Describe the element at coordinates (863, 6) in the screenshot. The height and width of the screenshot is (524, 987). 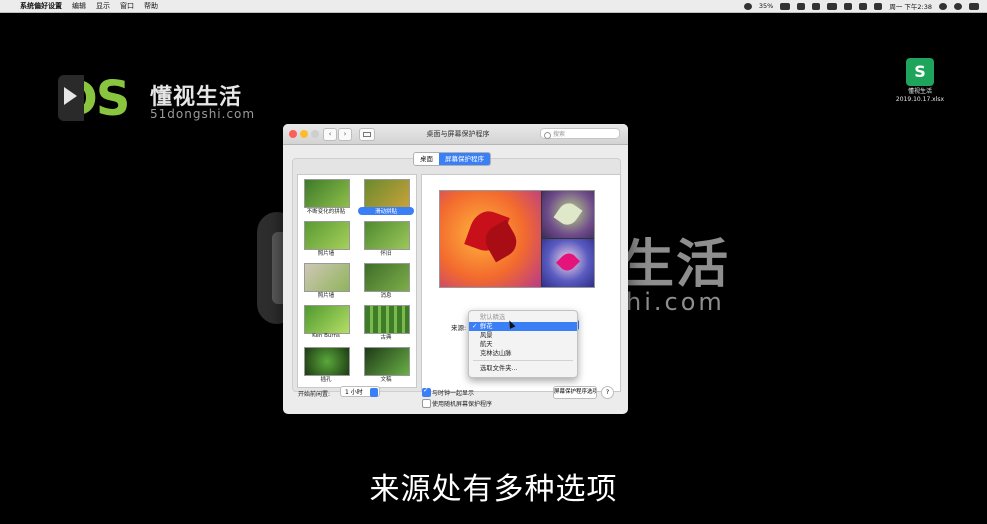
I see `volume-icon` at that location.